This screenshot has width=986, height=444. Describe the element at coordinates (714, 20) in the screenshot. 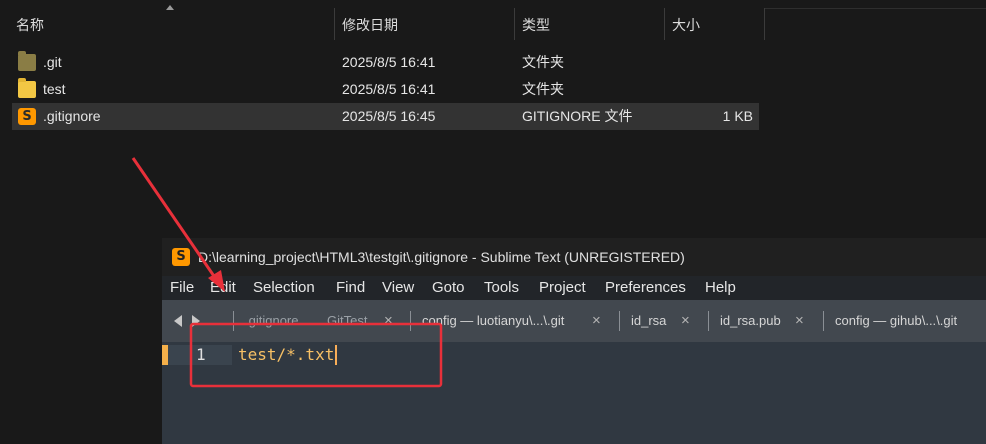

I see `column-header-size: 大小` at that location.